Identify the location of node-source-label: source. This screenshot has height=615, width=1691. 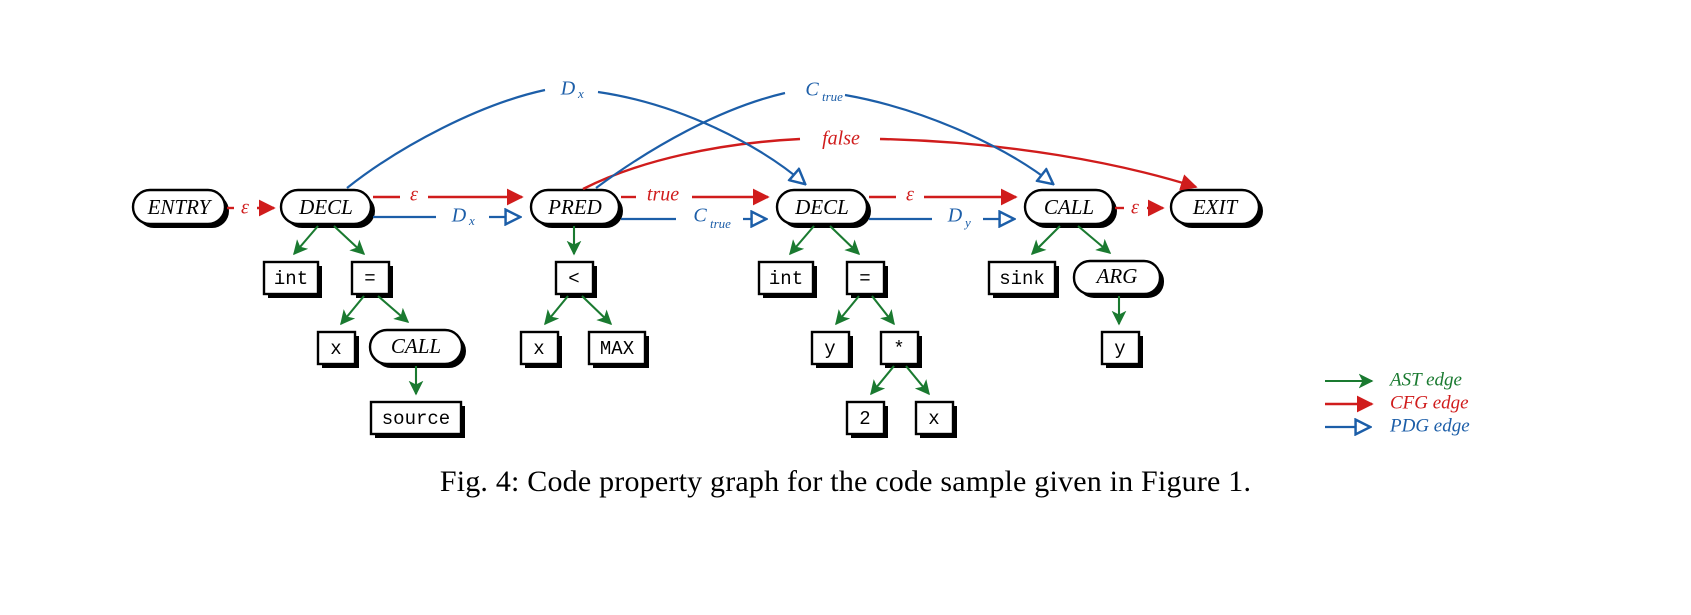
(416, 419).